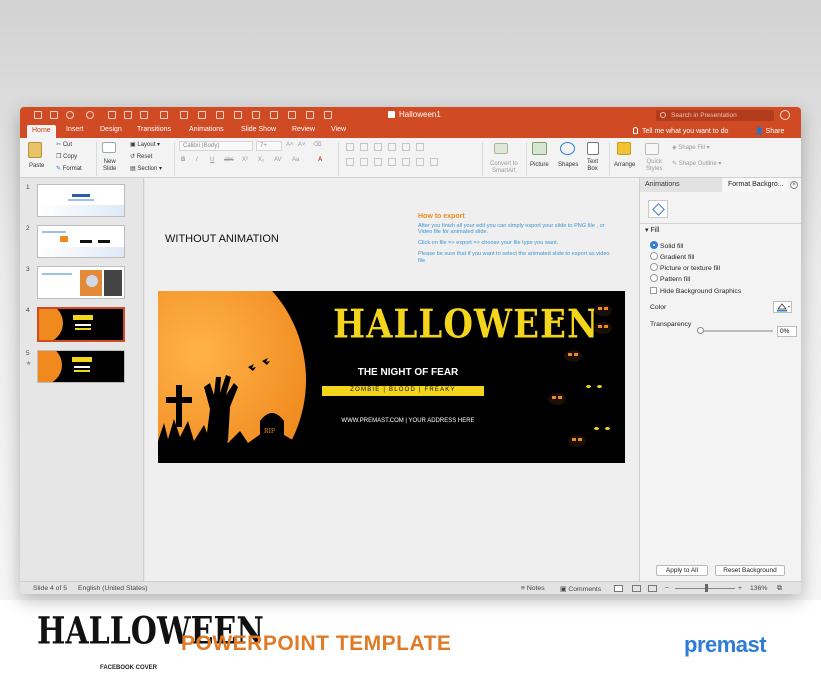 The width and height of the screenshot is (821, 700). What do you see at coordinates (740, 588) in the screenshot?
I see `zoom-in-button: +` at bounding box center [740, 588].